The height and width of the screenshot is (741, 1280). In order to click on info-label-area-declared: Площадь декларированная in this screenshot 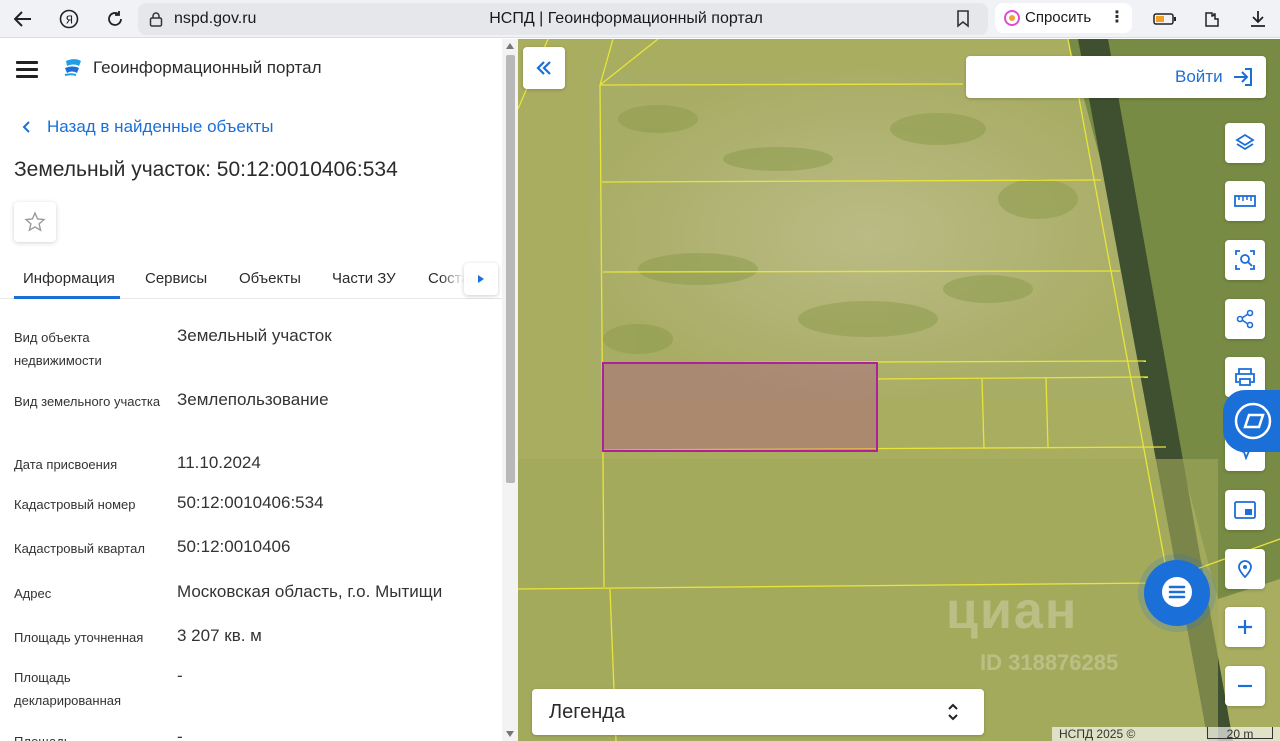, I will do `click(68, 689)`.